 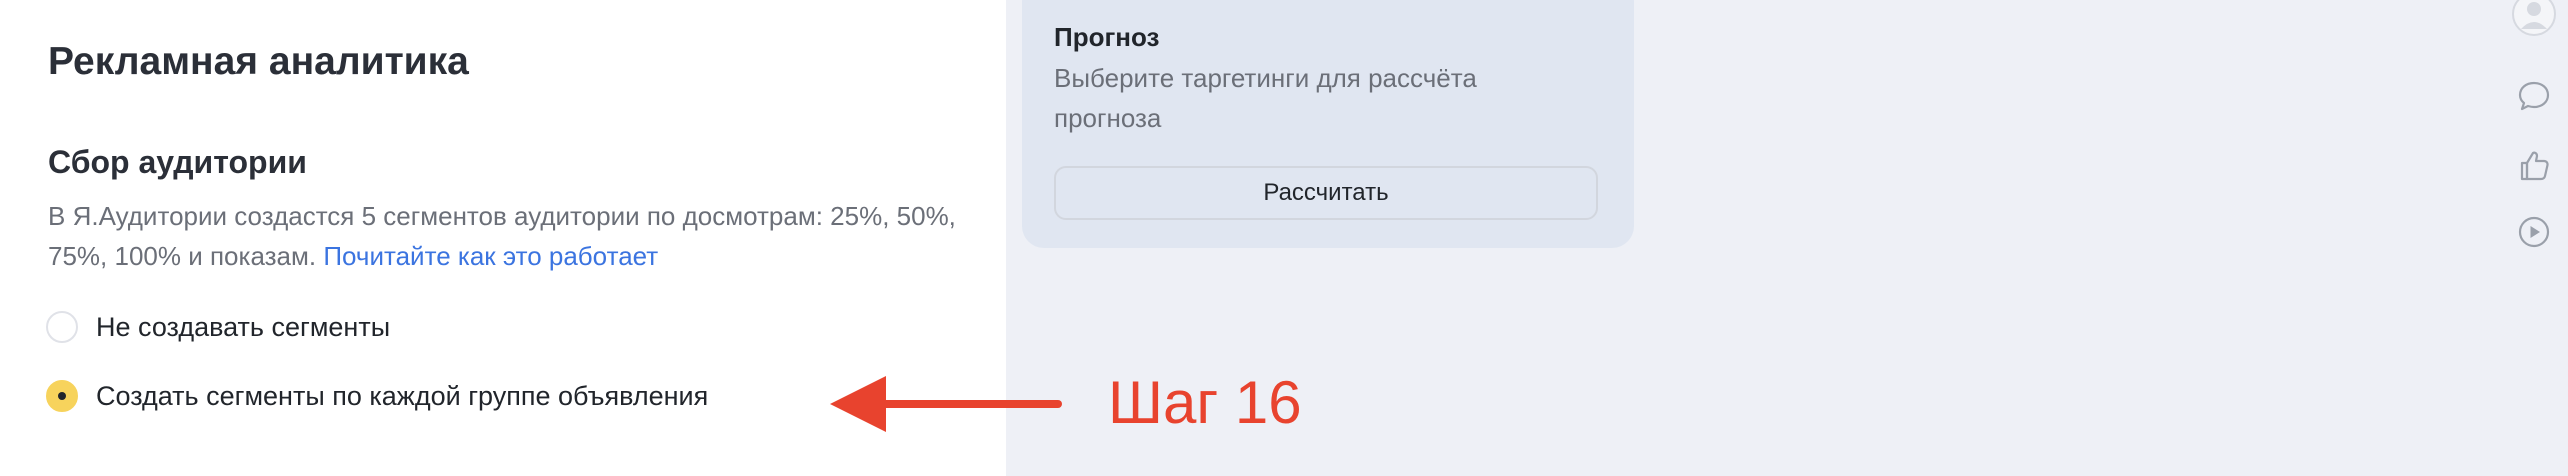 What do you see at coordinates (258, 61) in the screenshot?
I see `page-title: Рекламная аналитика` at bounding box center [258, 61].